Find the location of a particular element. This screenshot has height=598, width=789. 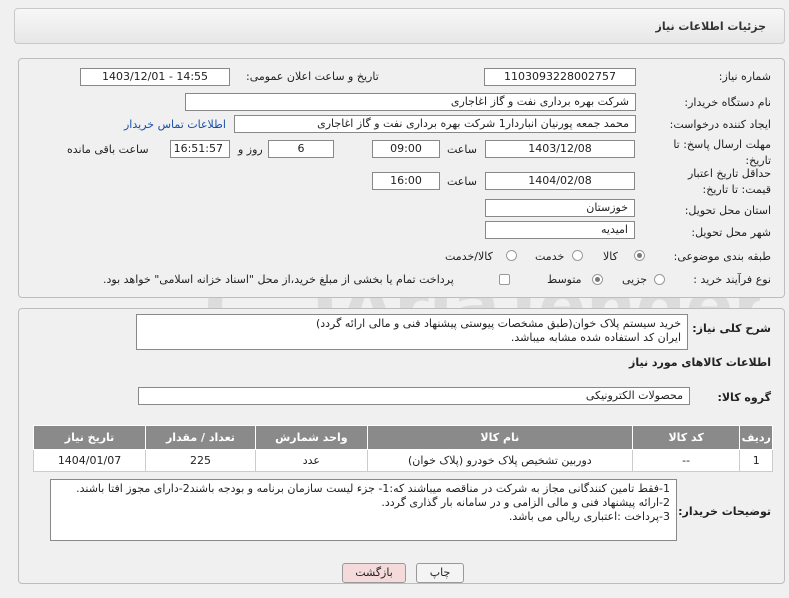

treasury-payment-checkbox is located at coordinates (504, 279).